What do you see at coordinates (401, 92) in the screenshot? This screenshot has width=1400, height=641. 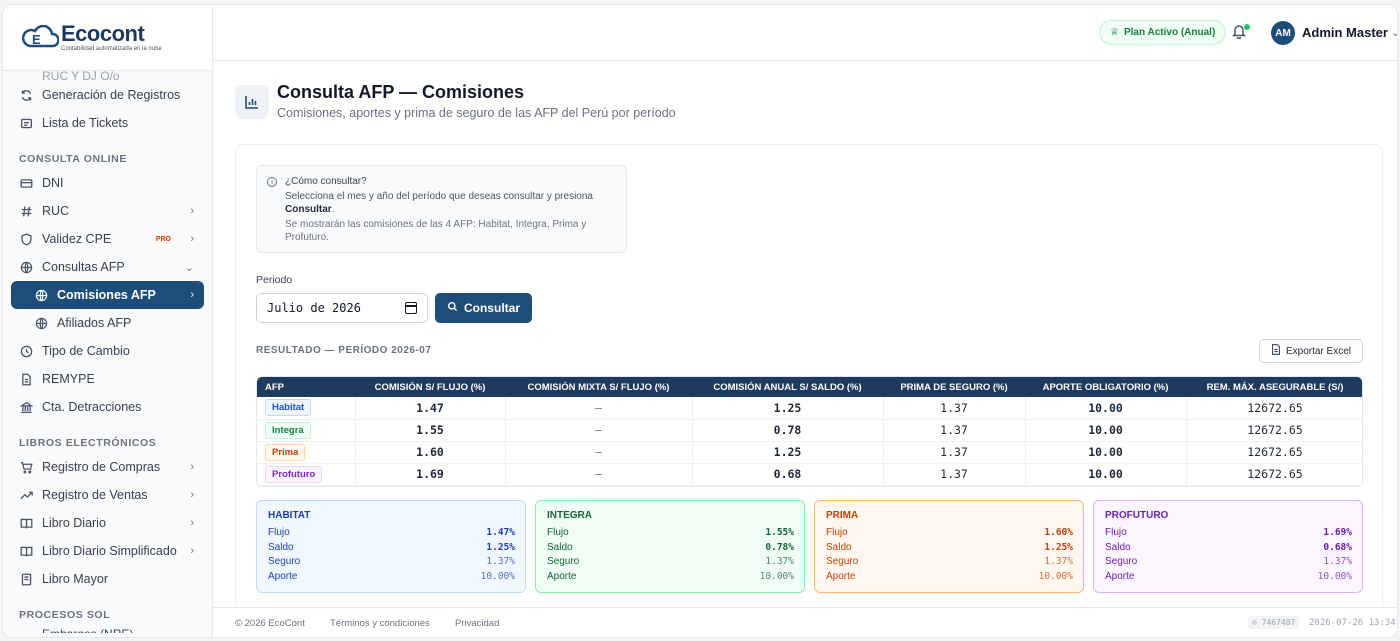 I see `page-title: Consulta AFP — Comisiones` at bounding box center [401, 92].